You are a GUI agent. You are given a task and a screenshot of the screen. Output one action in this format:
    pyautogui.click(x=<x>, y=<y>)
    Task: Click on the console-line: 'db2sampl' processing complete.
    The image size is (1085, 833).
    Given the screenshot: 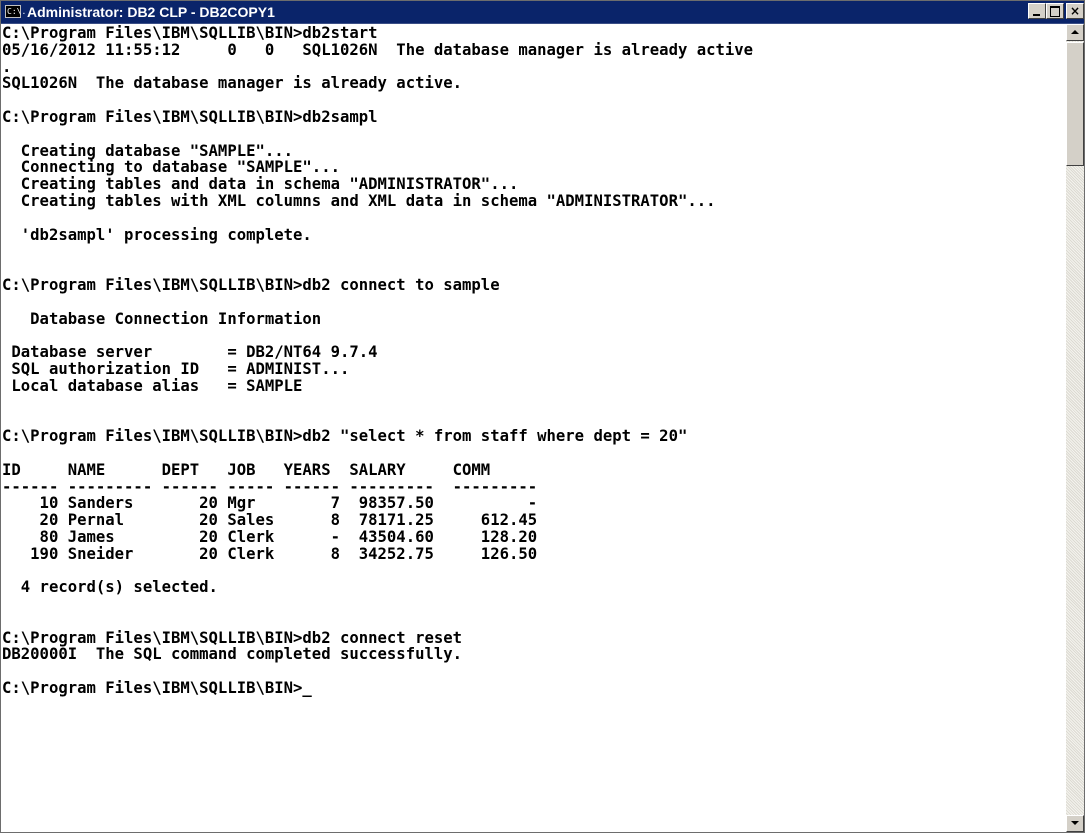 What is the action you would take?
    pyautogui.click(x=157, y=234)
    